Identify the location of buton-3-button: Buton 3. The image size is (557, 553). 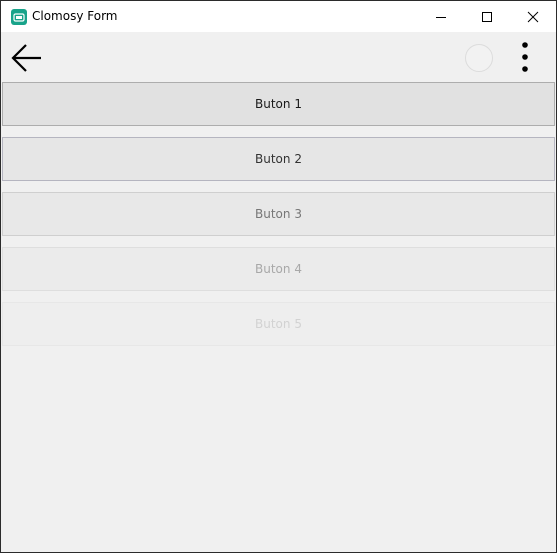
(278, 214).